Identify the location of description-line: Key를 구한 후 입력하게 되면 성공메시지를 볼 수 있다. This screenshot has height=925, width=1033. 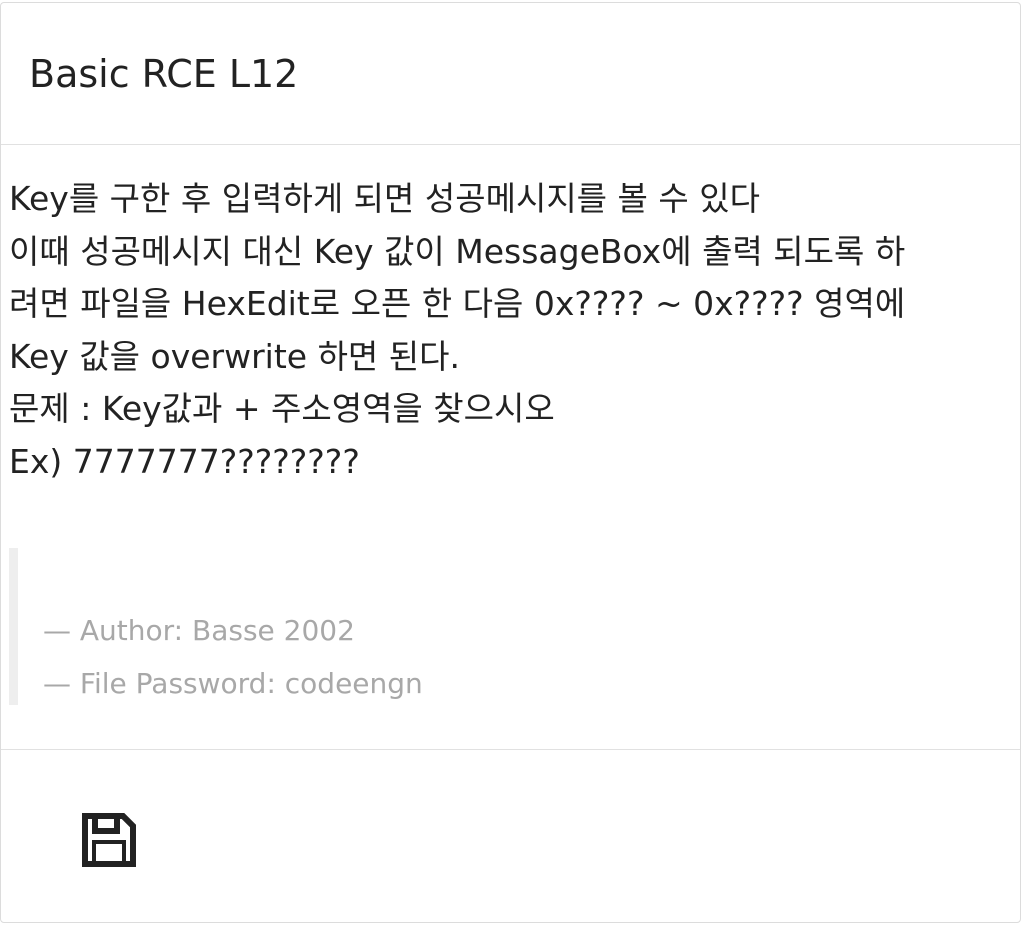
(384, 198).